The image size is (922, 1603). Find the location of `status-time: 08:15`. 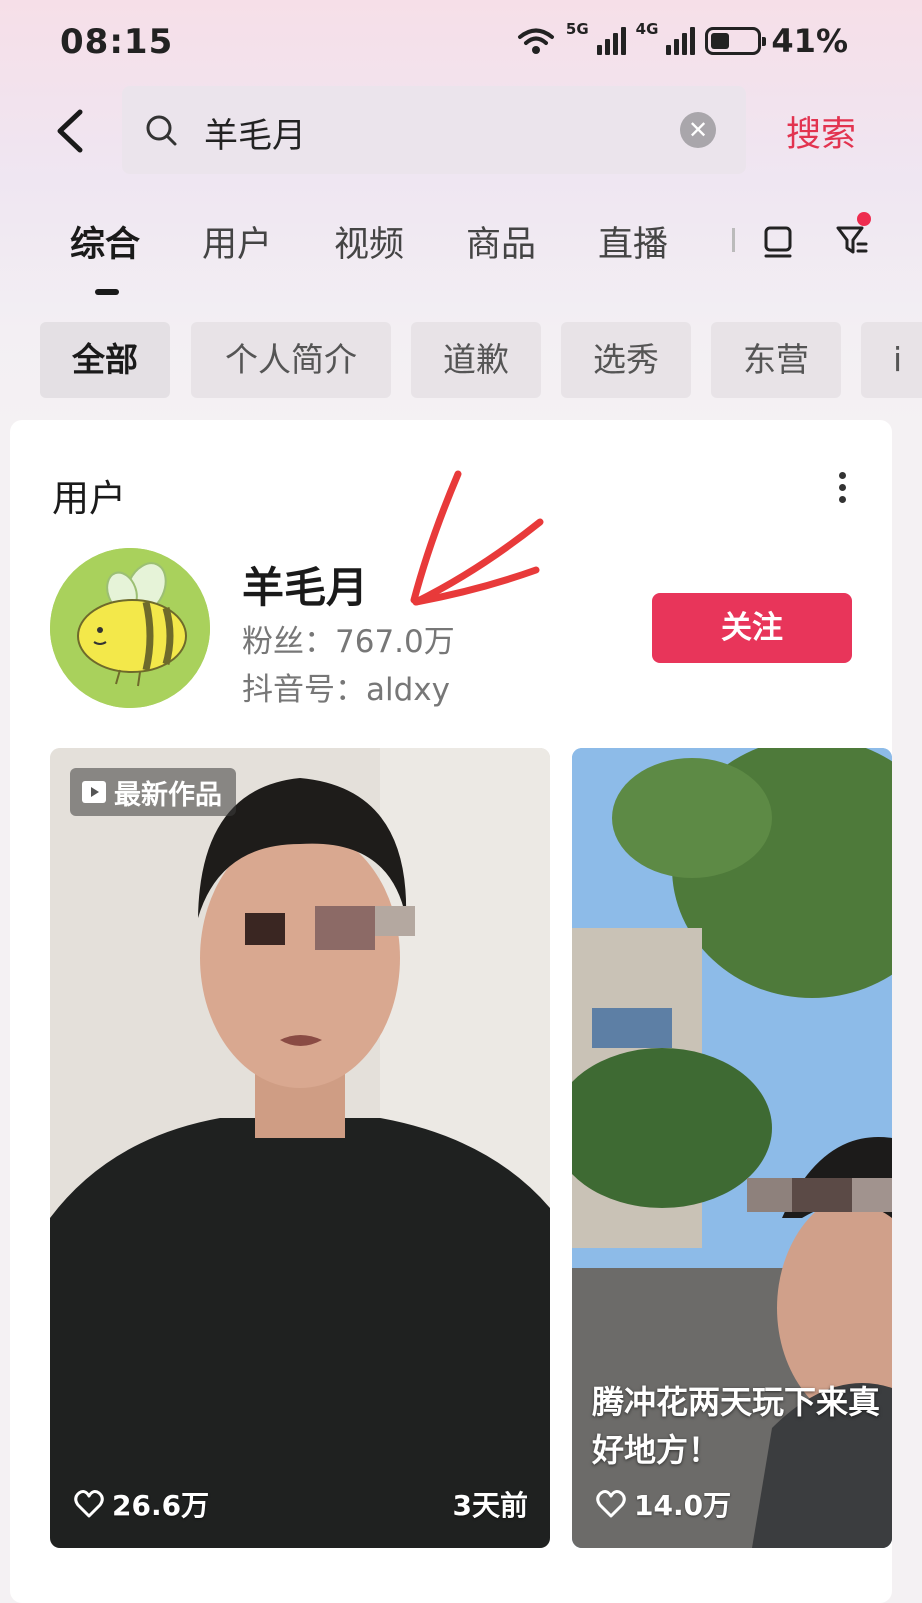

status-time: 08:15 is located at coordinates (117, 42).